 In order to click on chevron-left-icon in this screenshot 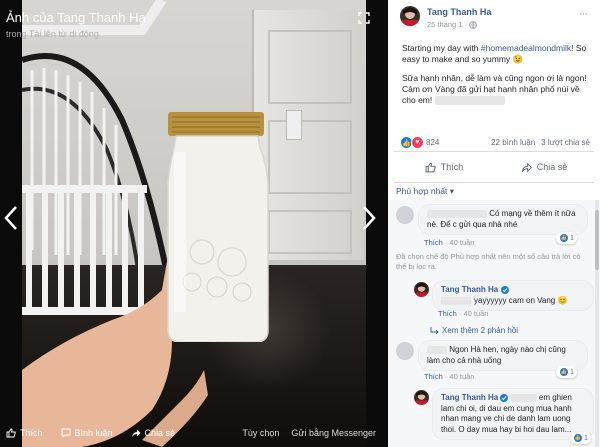, I will do `click(10, 218)`.